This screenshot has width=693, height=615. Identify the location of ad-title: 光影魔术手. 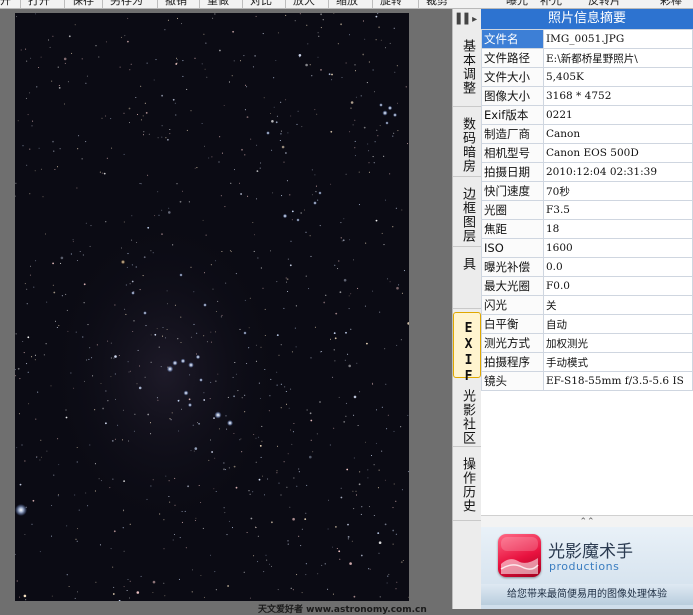
(590, 552).